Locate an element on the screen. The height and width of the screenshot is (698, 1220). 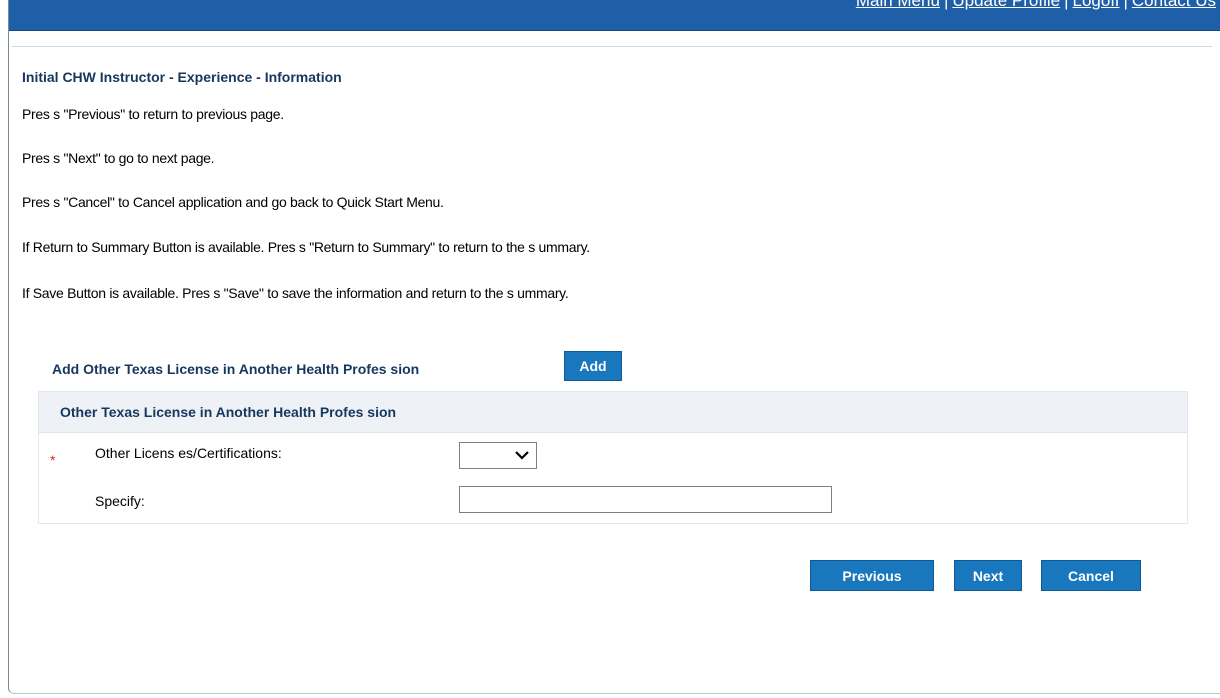
next-button: Next is located at coordinates (988, 575).